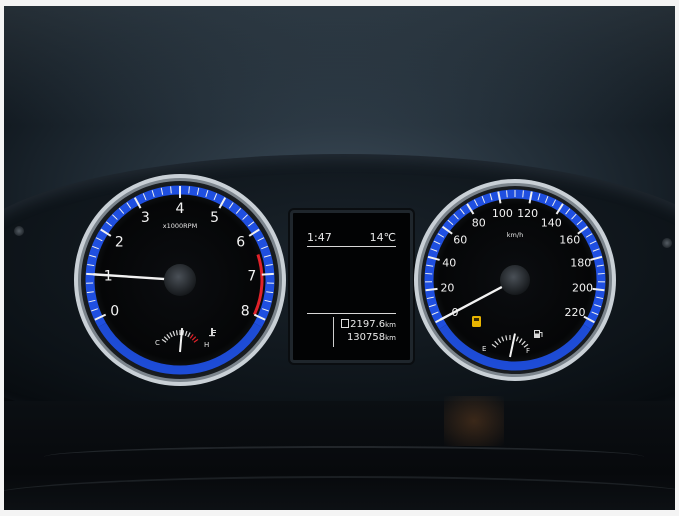  What do you see at coordinates (351, 246) in the screenshot?
I see `display-divider-top` at bounding box center [351, 246].